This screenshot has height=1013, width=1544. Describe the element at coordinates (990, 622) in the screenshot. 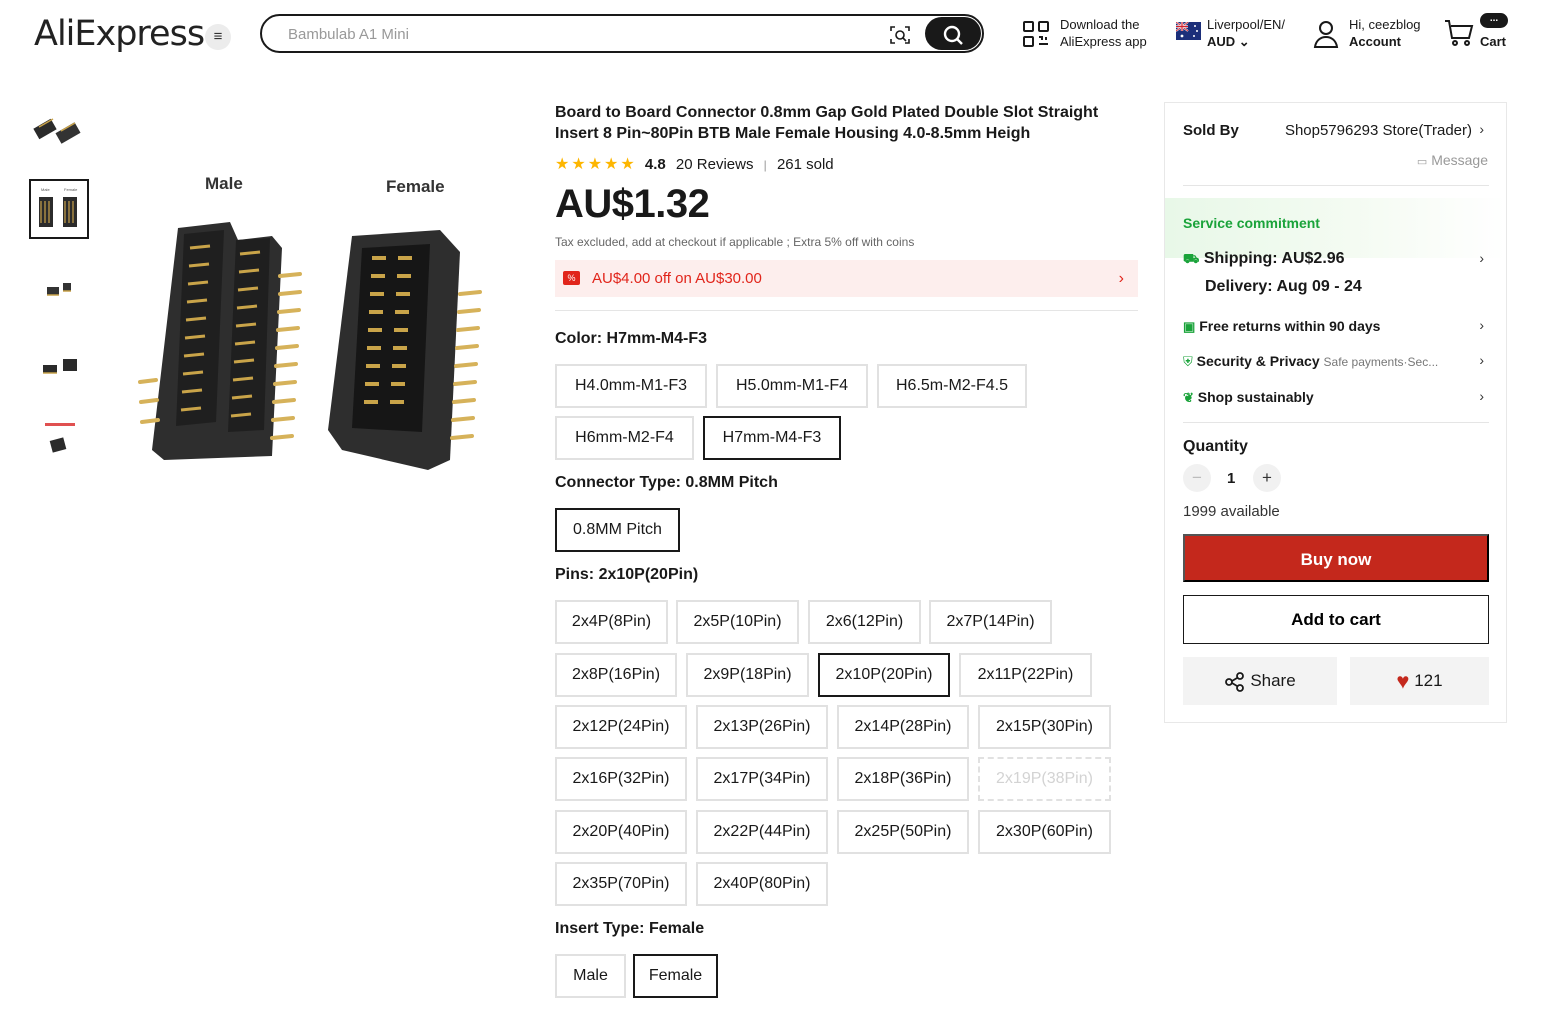

I see `pins-option: 2x7P(14Pin)` at that location.